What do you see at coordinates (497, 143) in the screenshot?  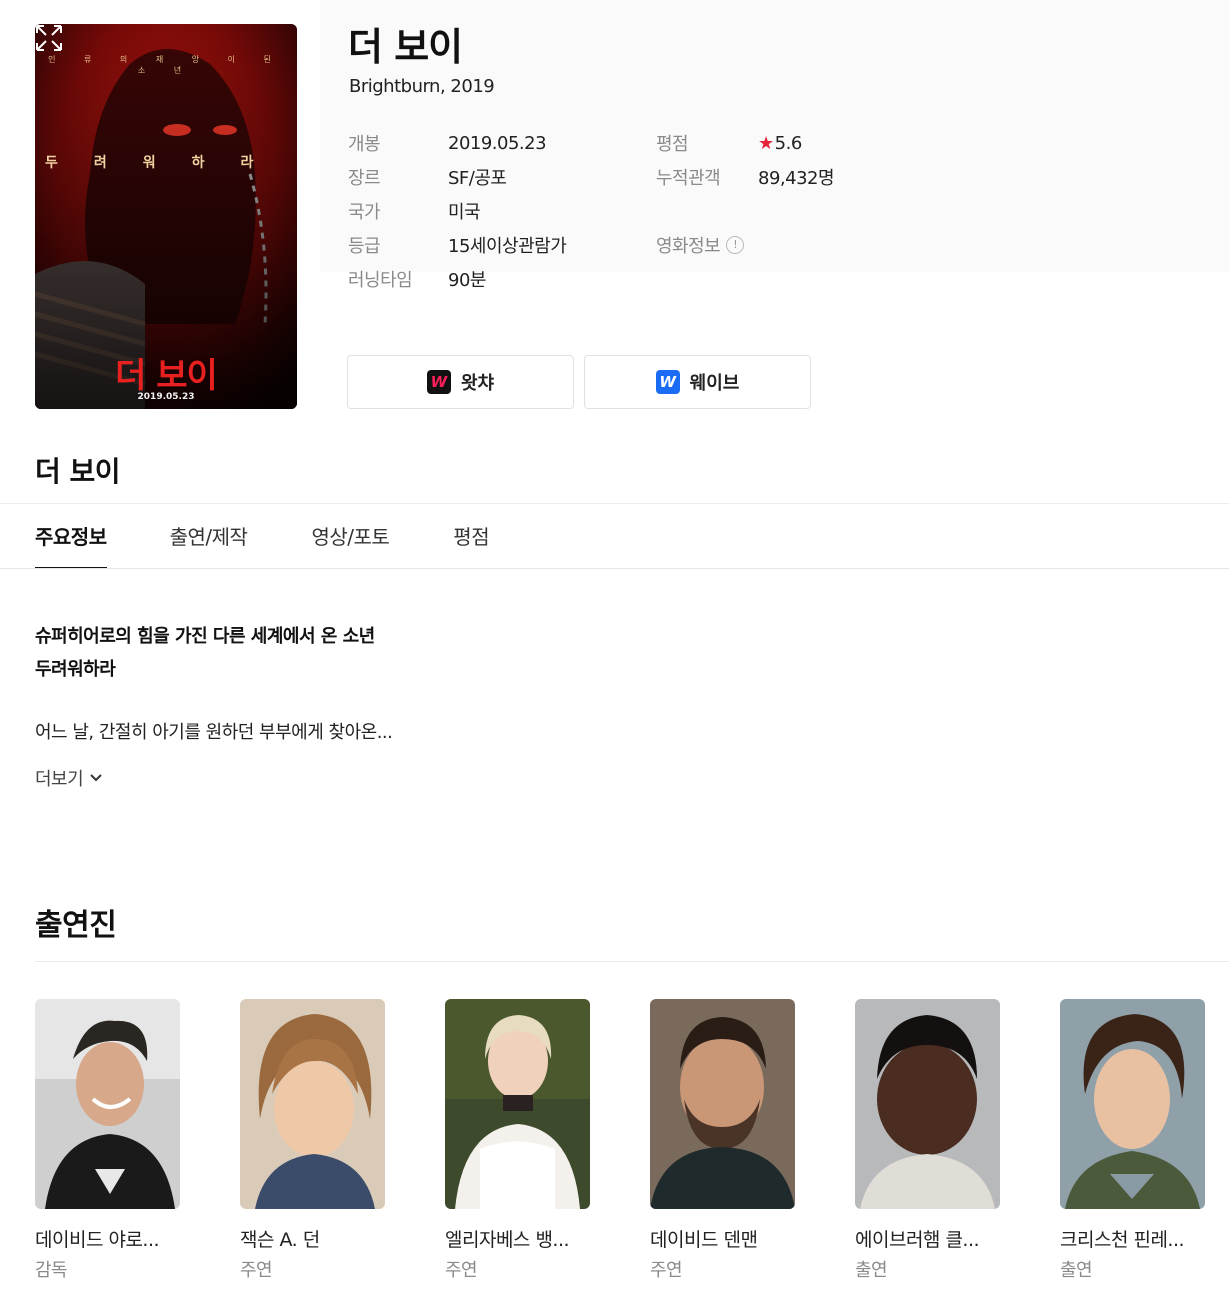 I see `info-value: 2019.05.23` at bounding box center [497, 143].